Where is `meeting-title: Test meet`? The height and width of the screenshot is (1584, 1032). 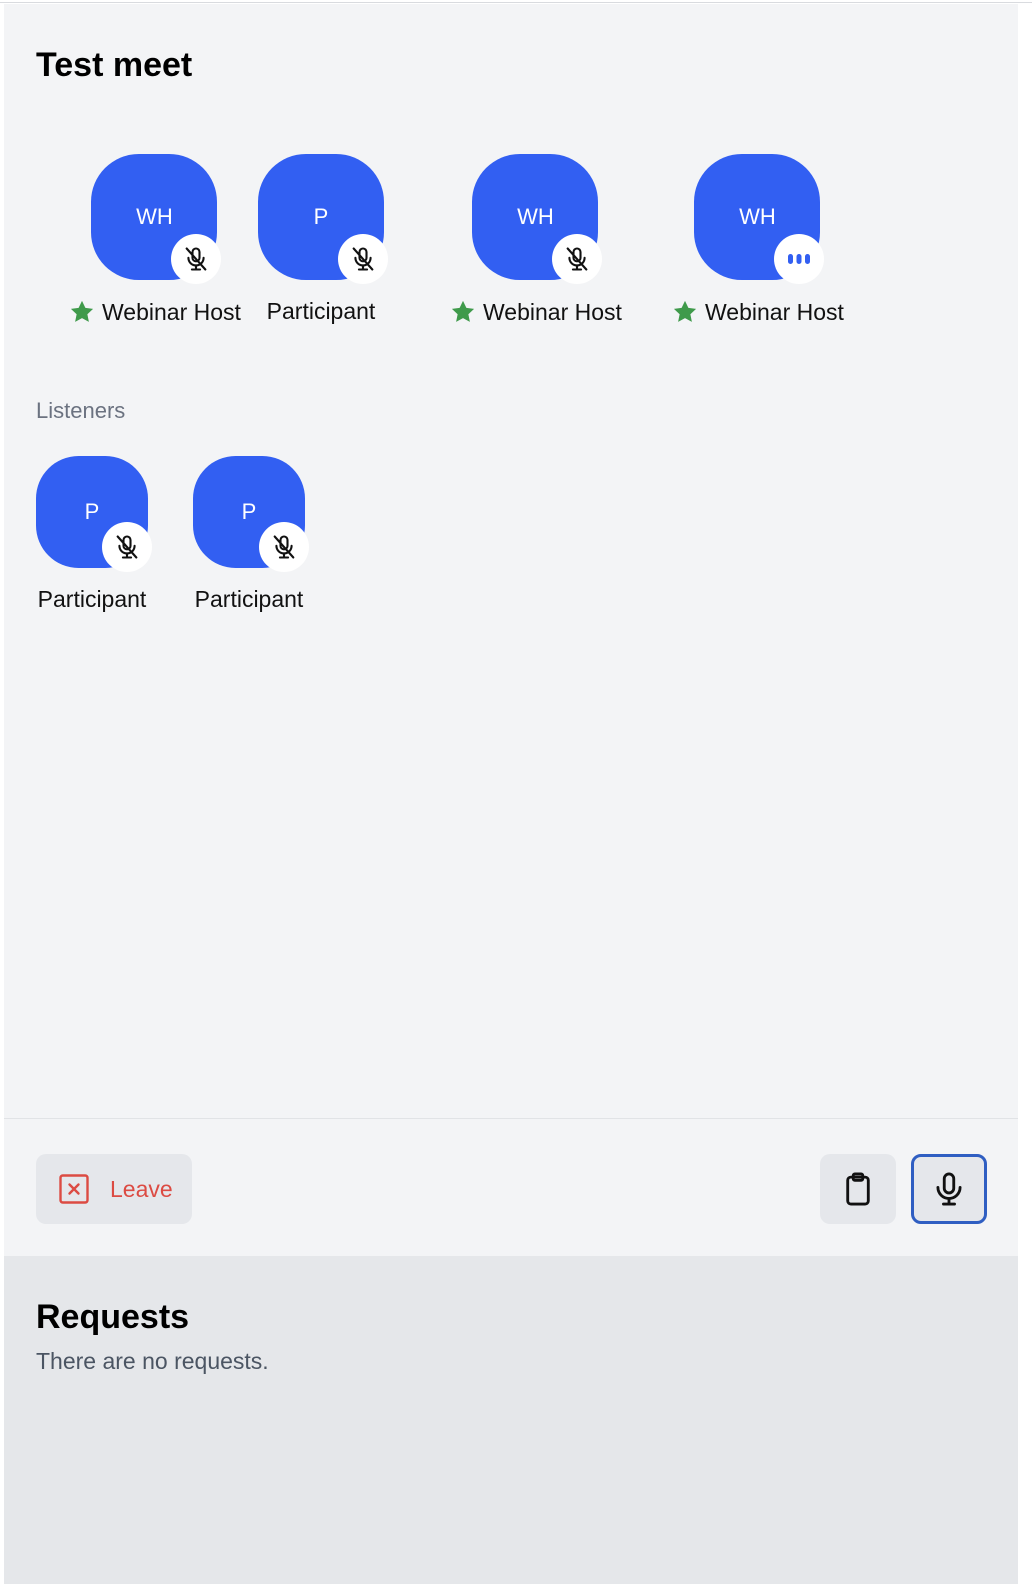 meeting-title: Test meet is located at coordinates (114, 65).